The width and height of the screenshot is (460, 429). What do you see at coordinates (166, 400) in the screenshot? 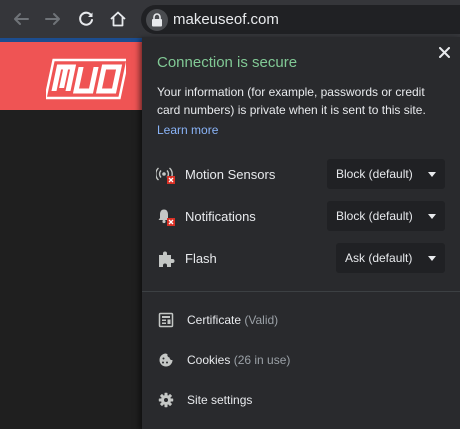
I see `gear-icon` at bounding box center [166, 400].